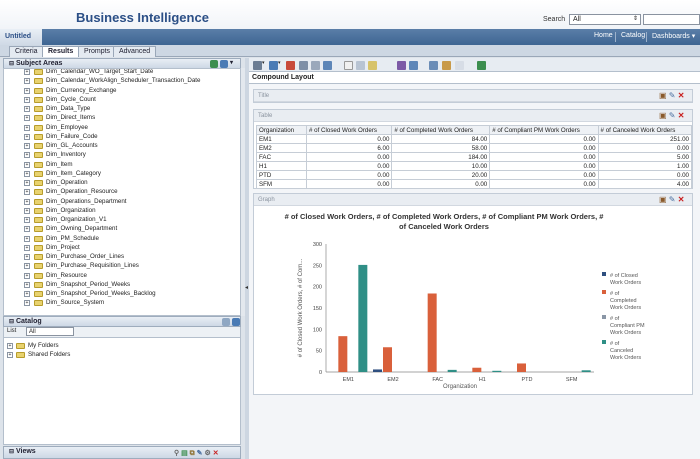 The width and height of the screenshot is (700, 459). Describe the element at coordinates (26, 51) in the screenshot. I see `tab-criteria: Criteria` at that location.